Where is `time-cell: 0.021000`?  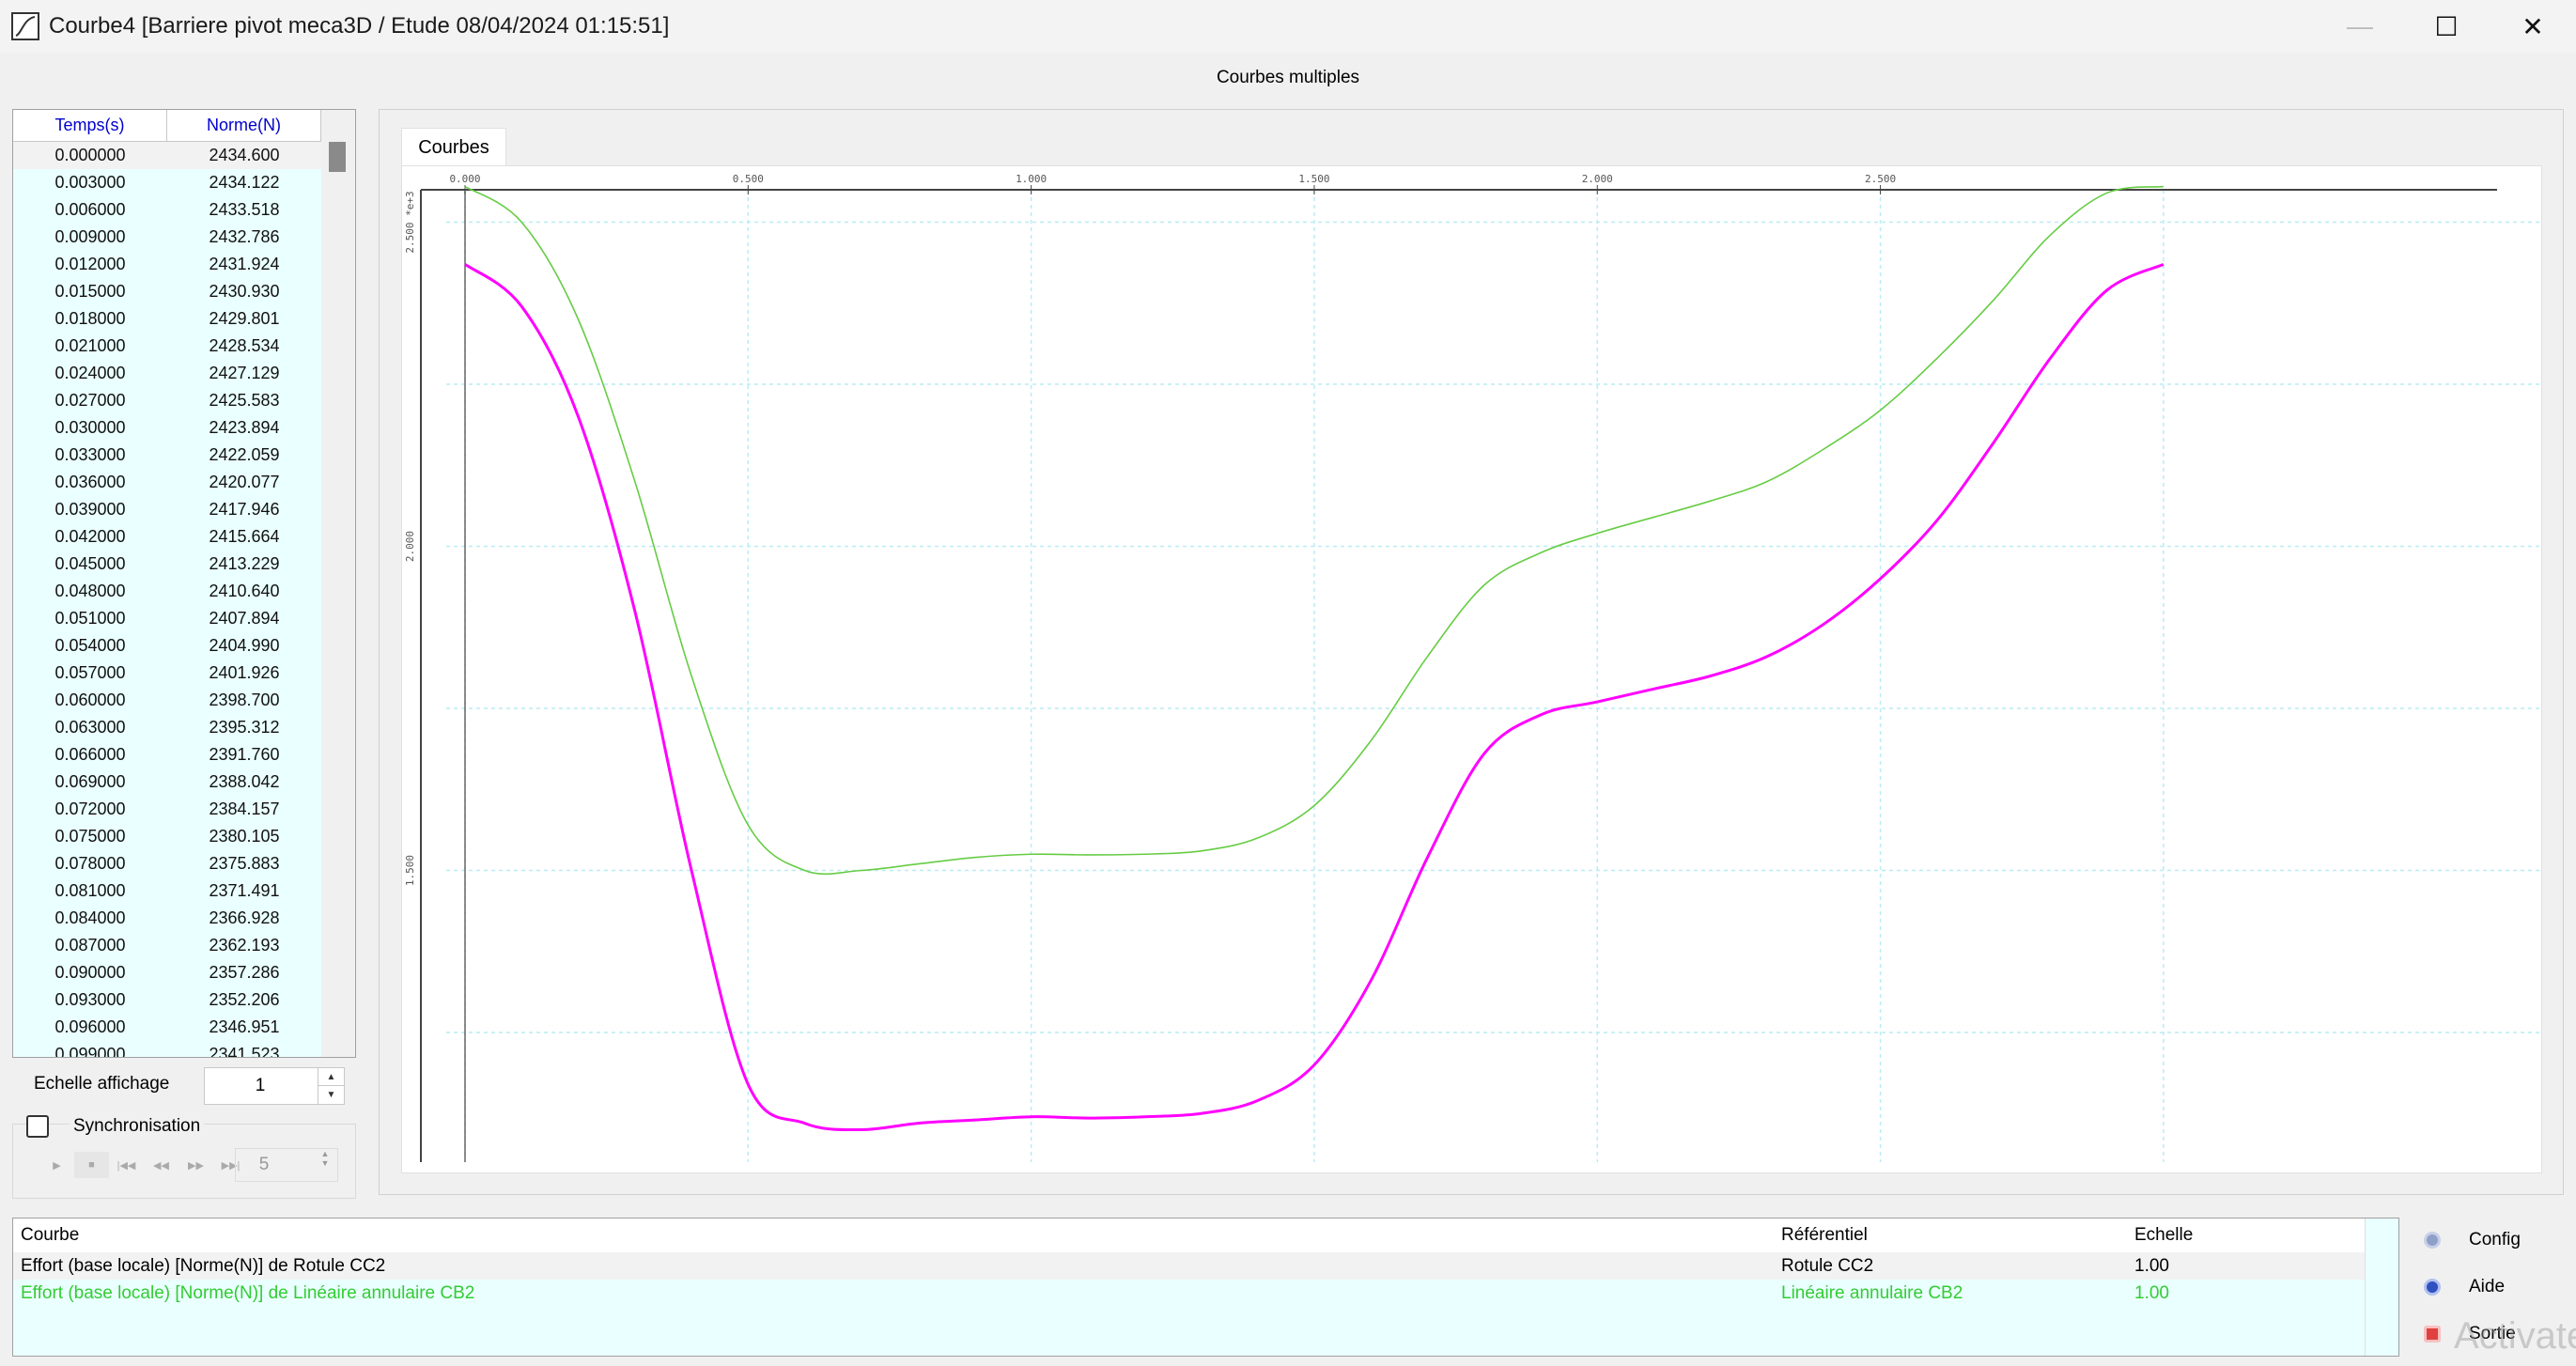 time-cell: 0.021000 is located at coordinates (90, 346).